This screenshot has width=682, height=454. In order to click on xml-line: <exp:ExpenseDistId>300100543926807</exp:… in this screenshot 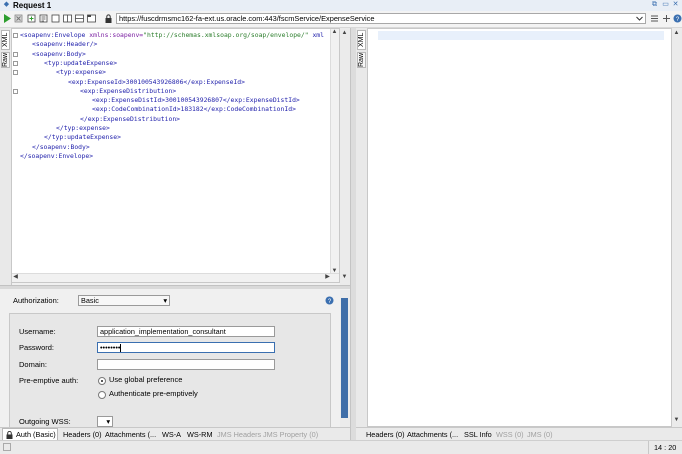, I will do `click(196, 100)`.